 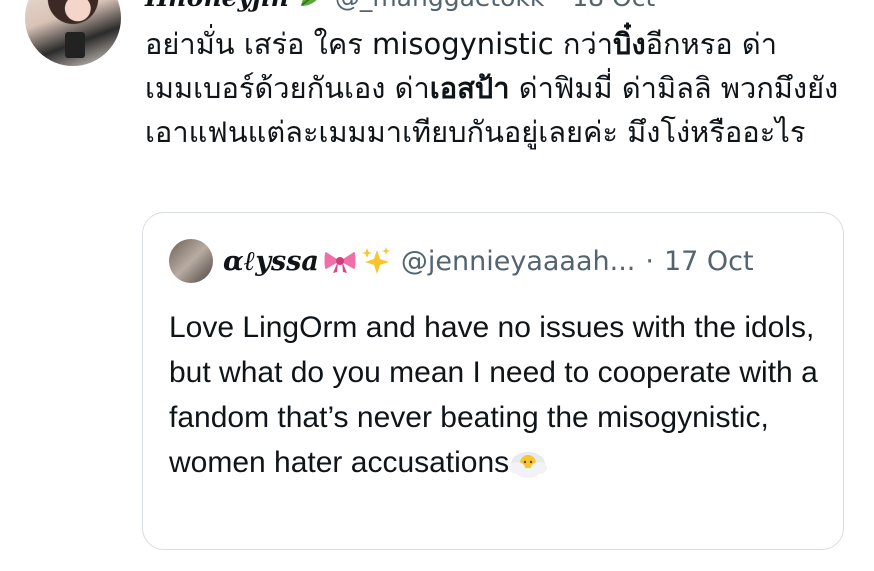 What do you see at coordinates (709, 261) in the screenshot?
I see `quote-timestamp: 17 Oct` at bounding box center [709, 261].